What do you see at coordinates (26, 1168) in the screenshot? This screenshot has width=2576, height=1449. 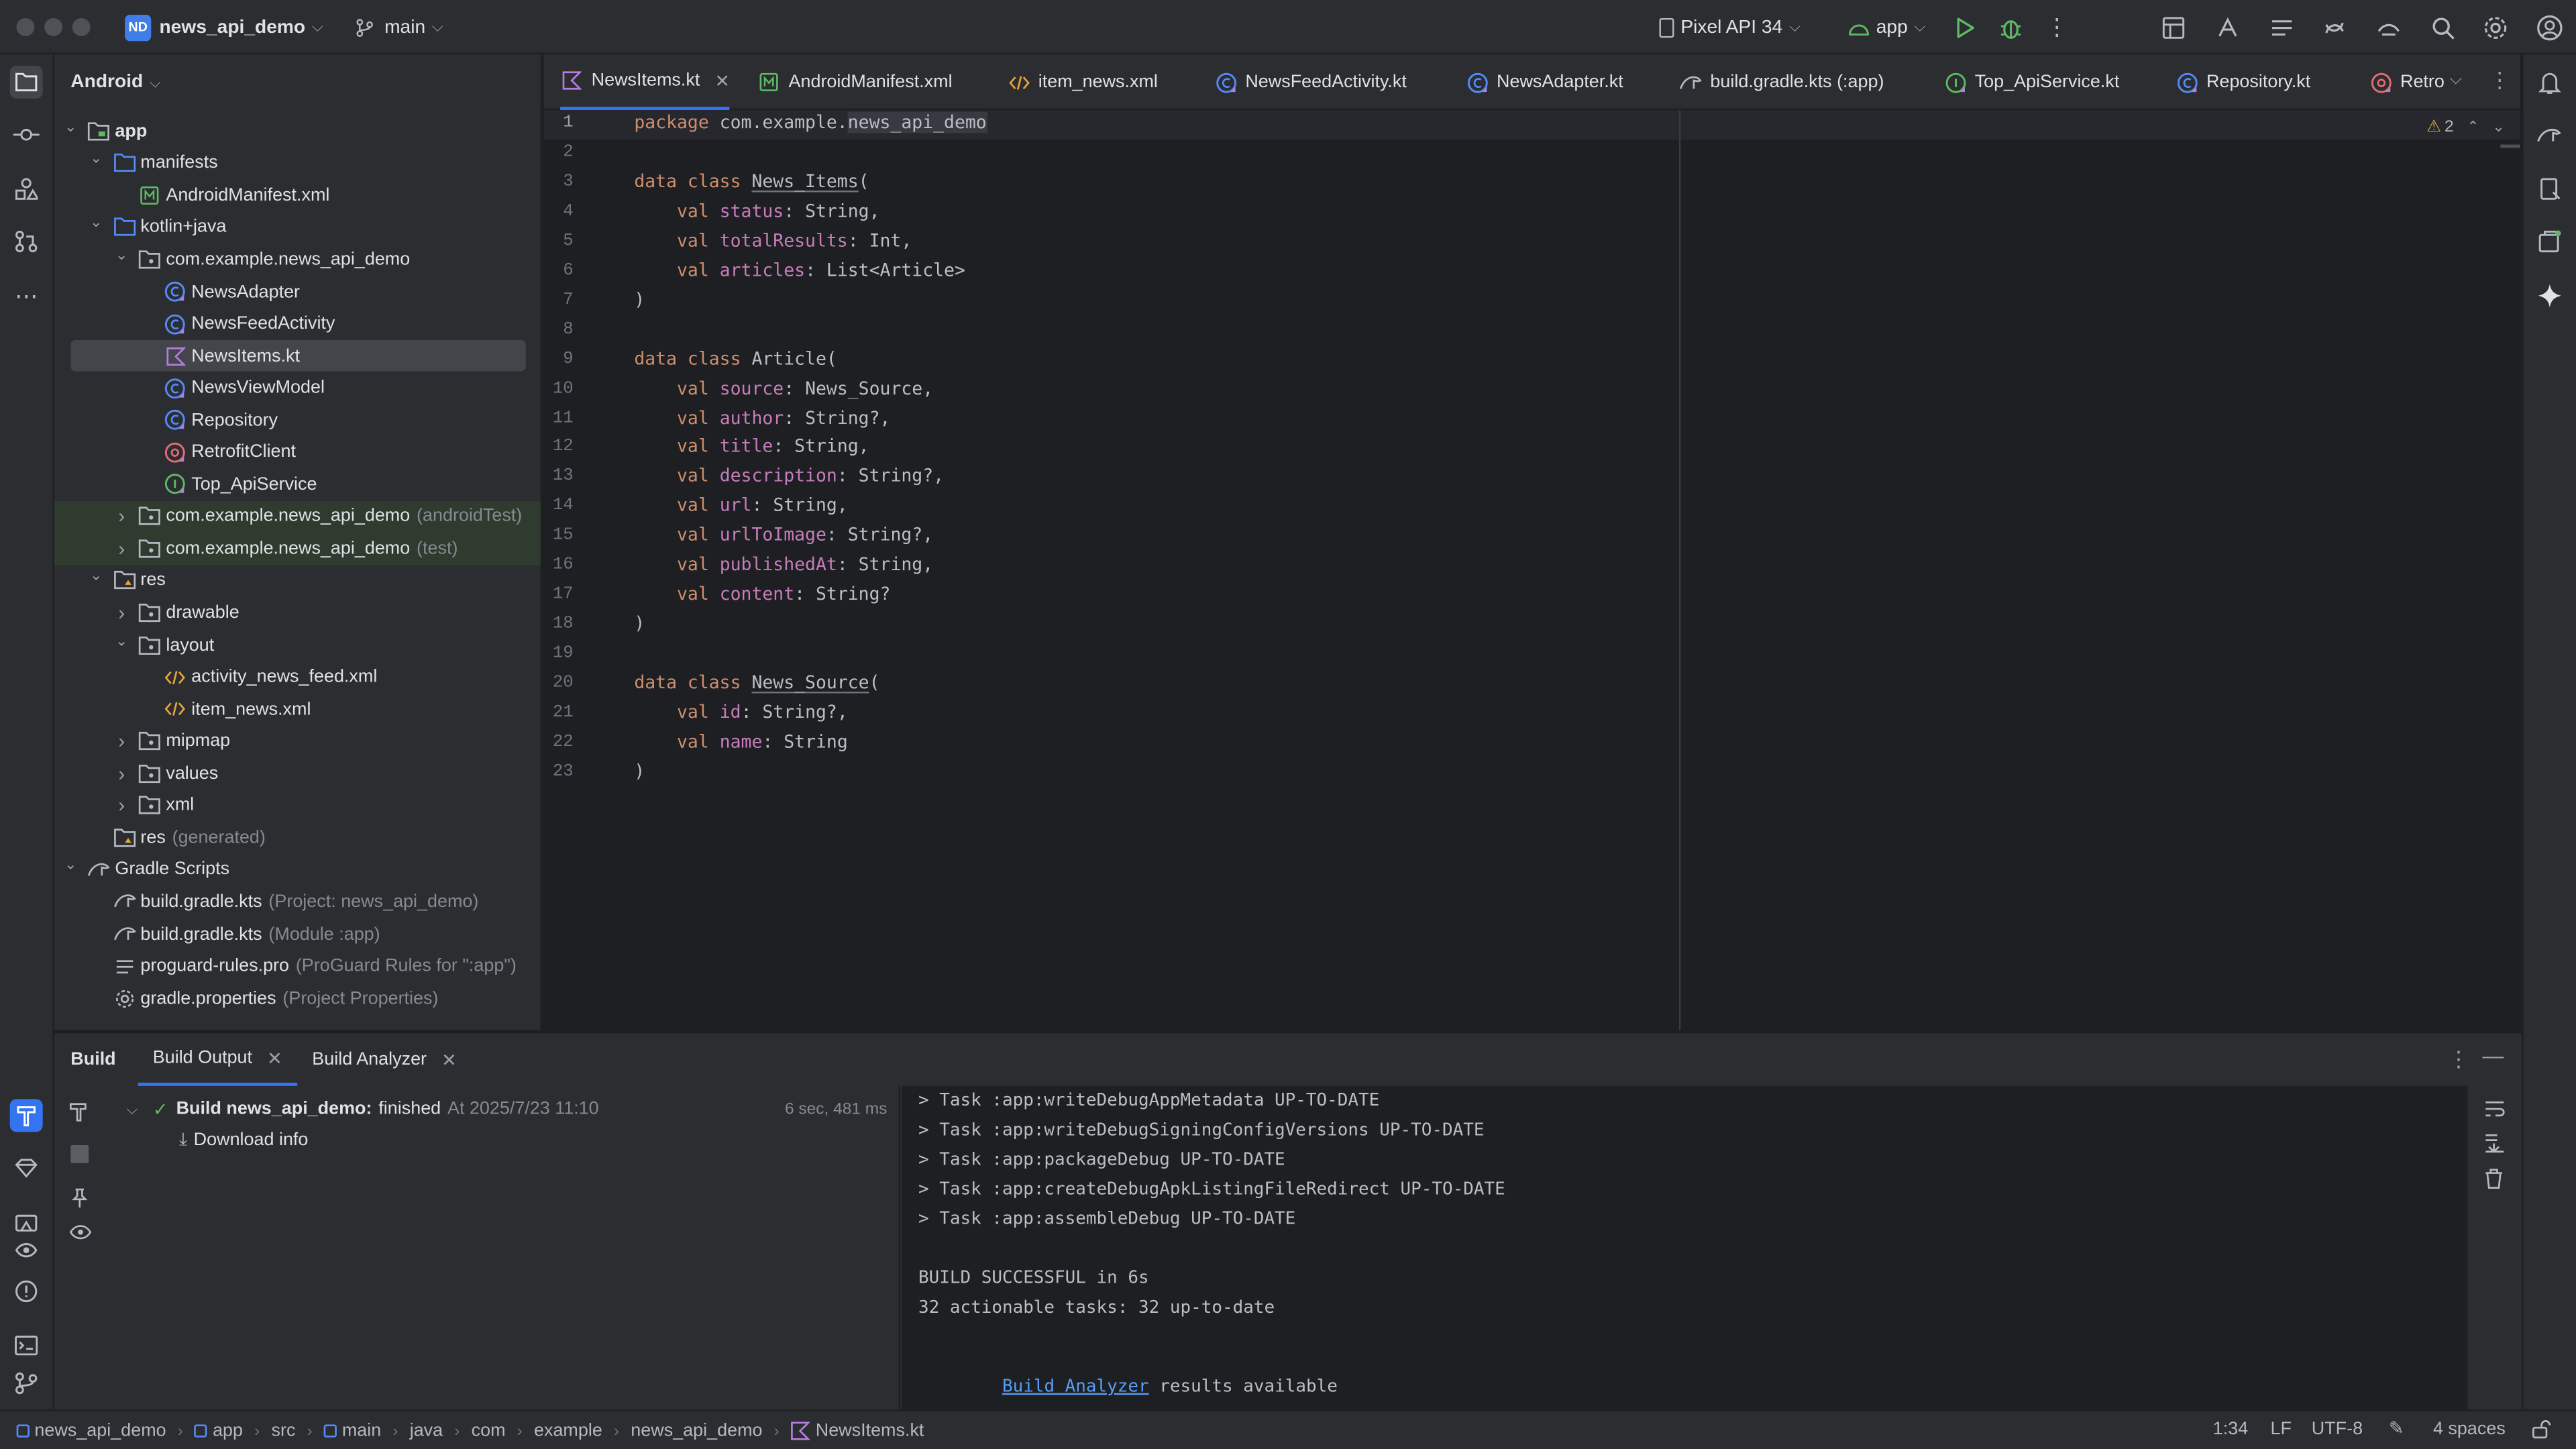 I see `gemini-gem-icon` at bounding box center [26, 1168].